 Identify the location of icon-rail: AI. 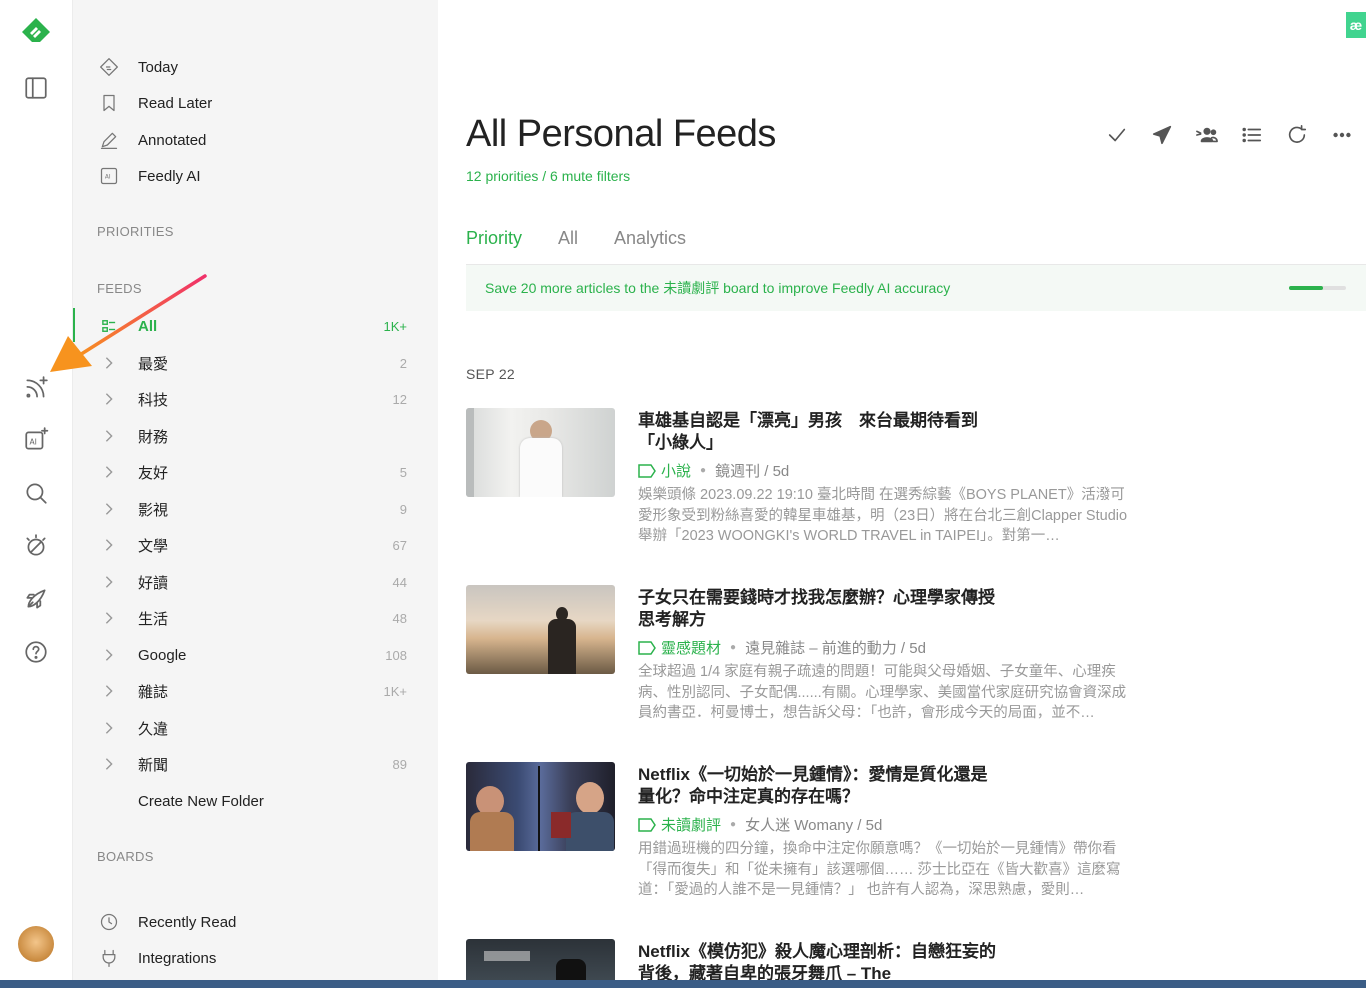
(36, 494).